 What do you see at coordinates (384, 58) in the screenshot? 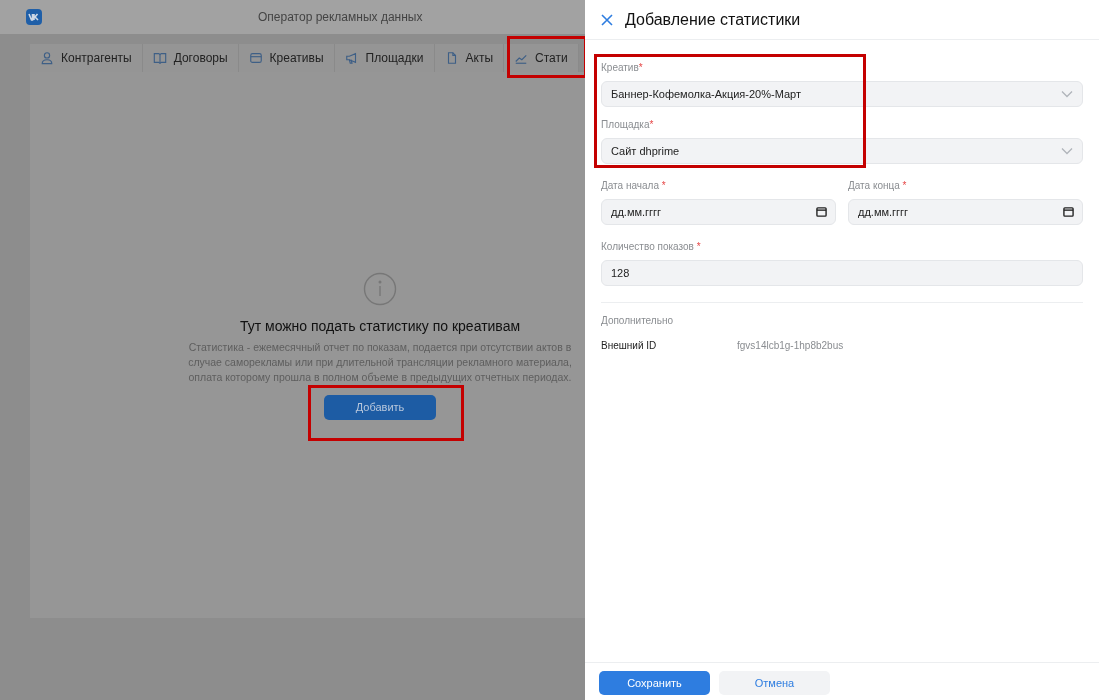
I see `nav-tab: Площадки` at bounding box center [384, 58].